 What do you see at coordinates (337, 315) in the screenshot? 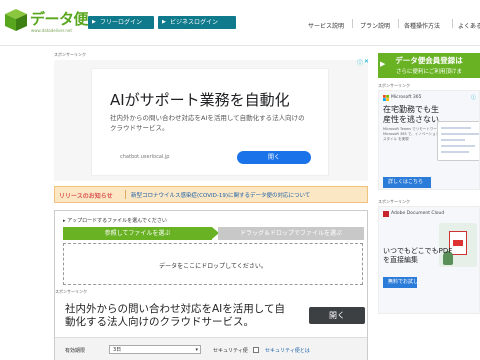
I see `inline-ad-open-button: 開く` at bounding box center [337, 315].